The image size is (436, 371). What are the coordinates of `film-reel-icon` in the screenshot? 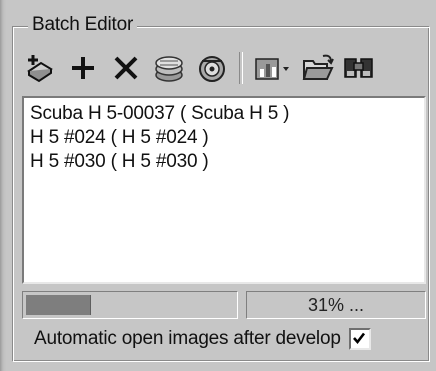 It's located at (212, 68).